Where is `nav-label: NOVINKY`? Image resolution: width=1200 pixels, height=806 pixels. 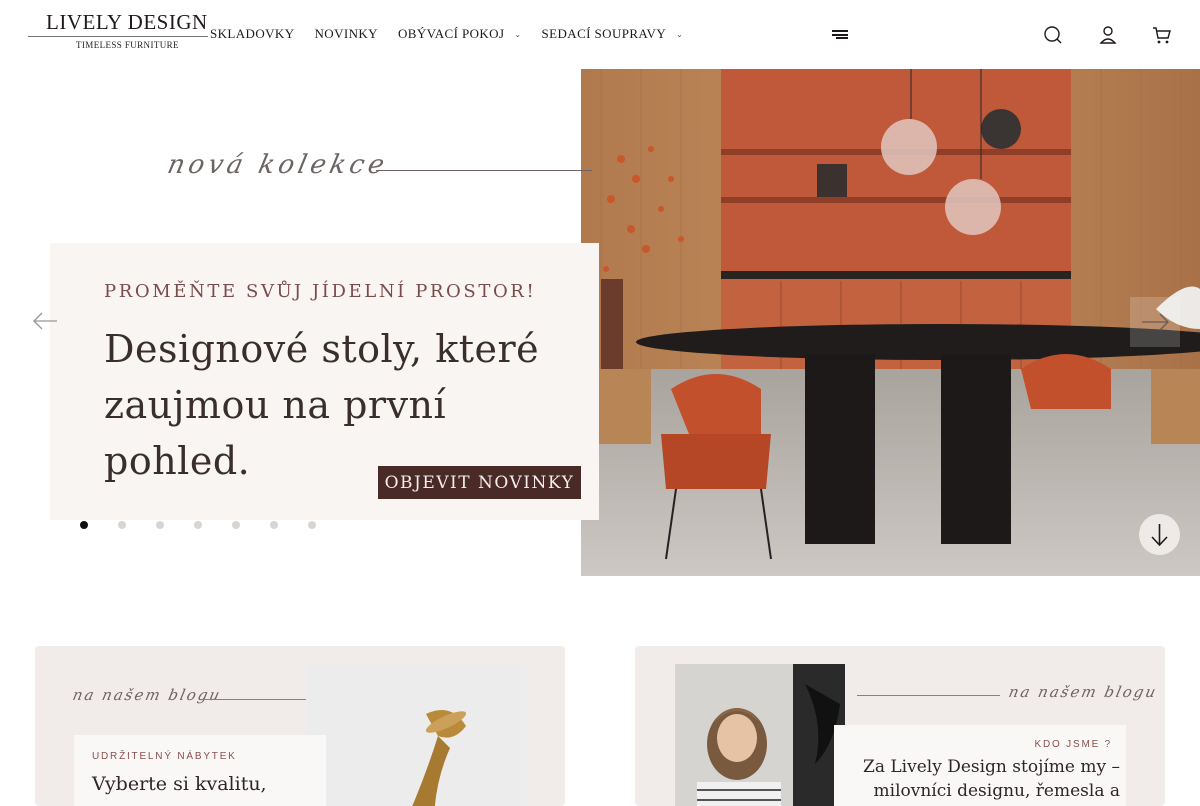 nav-label: NOVINKY is located at coordinates (346, 33).